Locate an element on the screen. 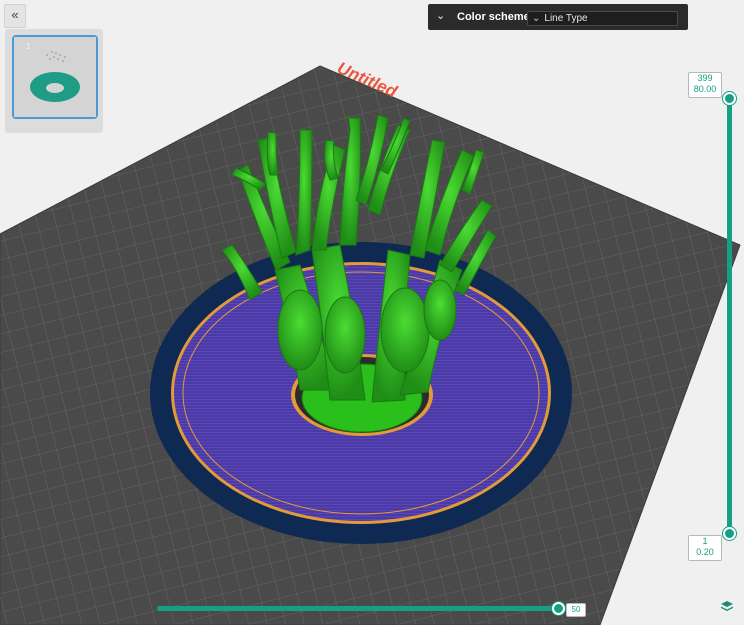 The height and width of the screenshot is (625, 744). layer-slider-track is located at coordinates (729, 316).